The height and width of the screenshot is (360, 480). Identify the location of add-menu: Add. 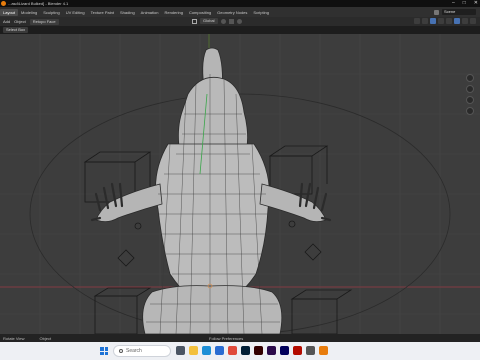
(6, 21).